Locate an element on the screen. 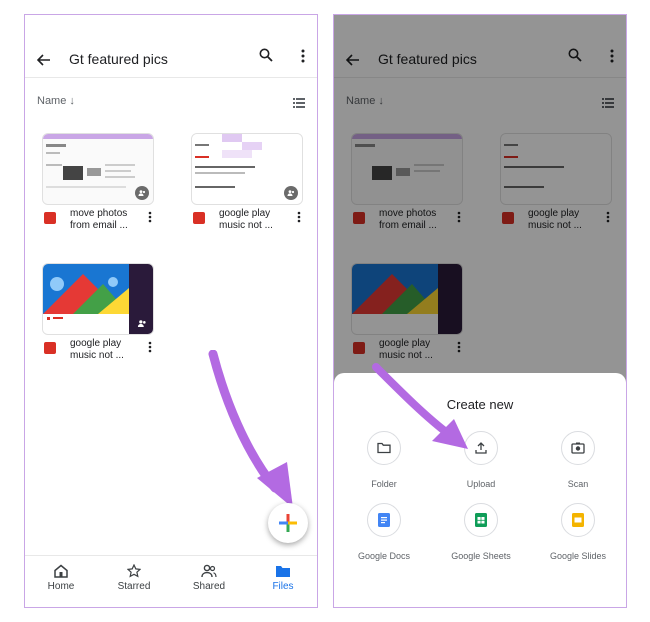 This screenshot has height=622, width=650. folder-title: Gt featured pics is located at coordinates (118, 59).